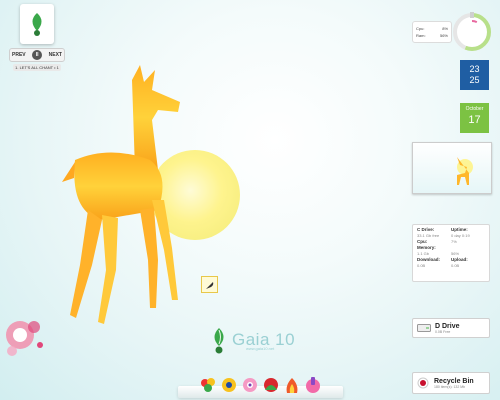 The image size is (500, 400). Describe the element at coordinates (229, 385) in the screenshot. I see `sunflower-icon` at that location.